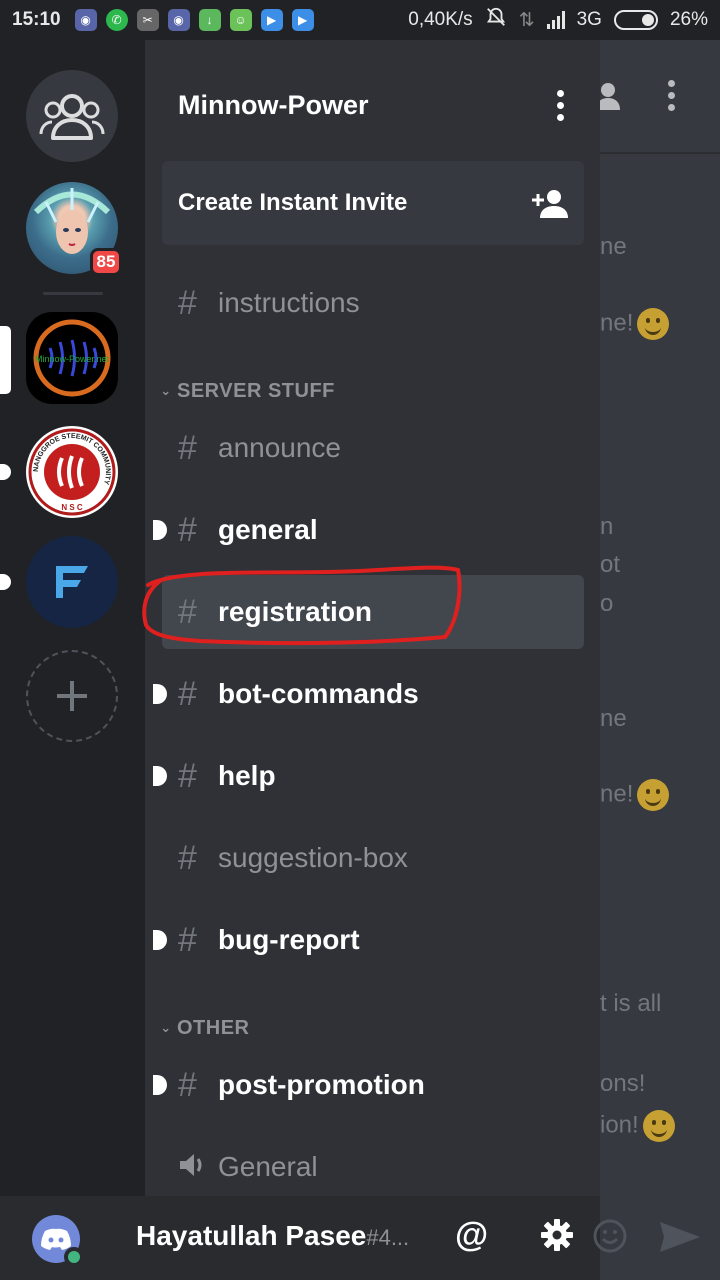 This screenshot has height=1280, width=720. What do you see at coordinates (635, 324) in the screenshot?
I see `chat-fragment: ne!` at bounding box center [635, 324].